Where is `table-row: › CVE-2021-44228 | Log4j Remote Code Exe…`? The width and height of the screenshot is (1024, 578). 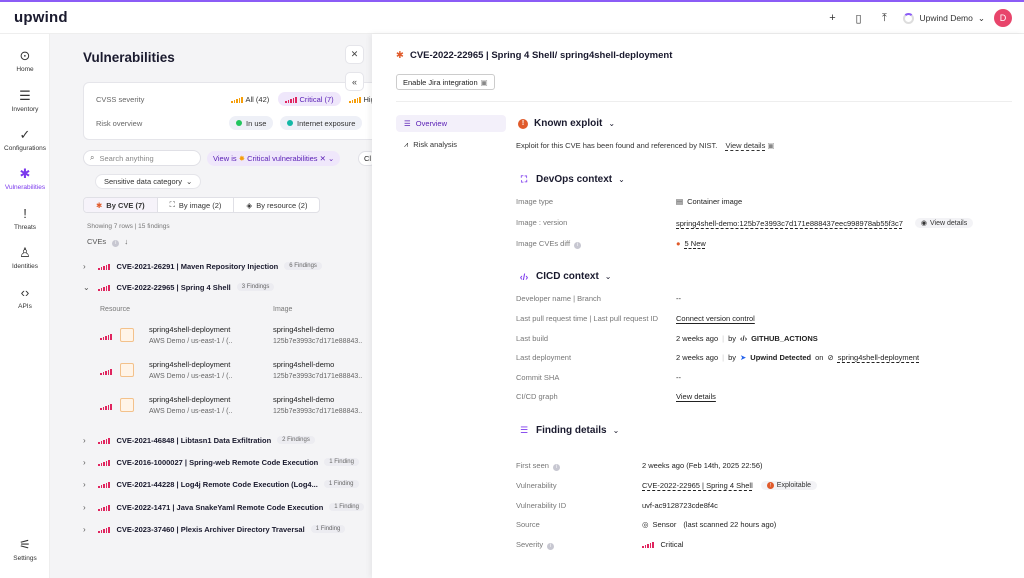
table-row: › CVE-2021-44228 | Log4j Remote Code Exe… is located at coordinates (227, 484).